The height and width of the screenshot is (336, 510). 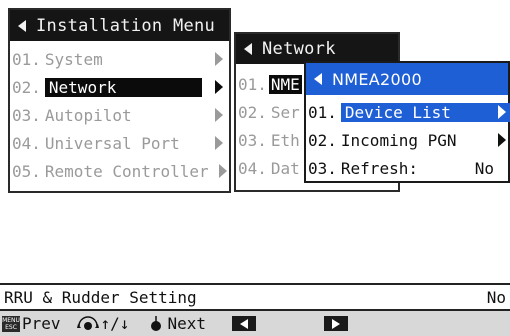 I want to click on menu-item-system: 01. System, so click(x=119, y=59).